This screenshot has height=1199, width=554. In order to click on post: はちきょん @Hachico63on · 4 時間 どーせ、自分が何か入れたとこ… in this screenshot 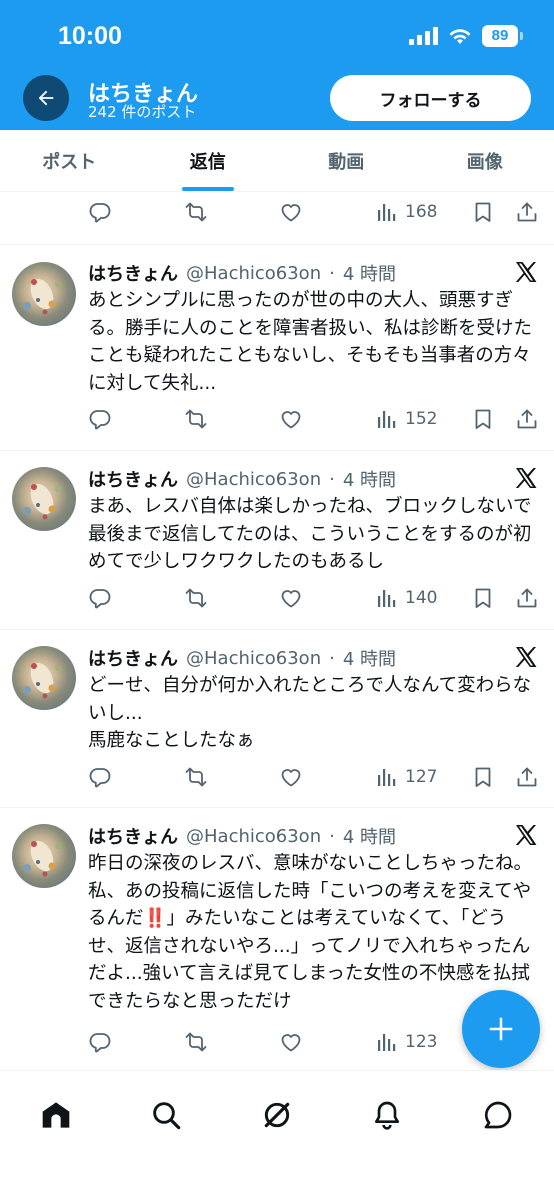, I will do `click(277, 718)`.